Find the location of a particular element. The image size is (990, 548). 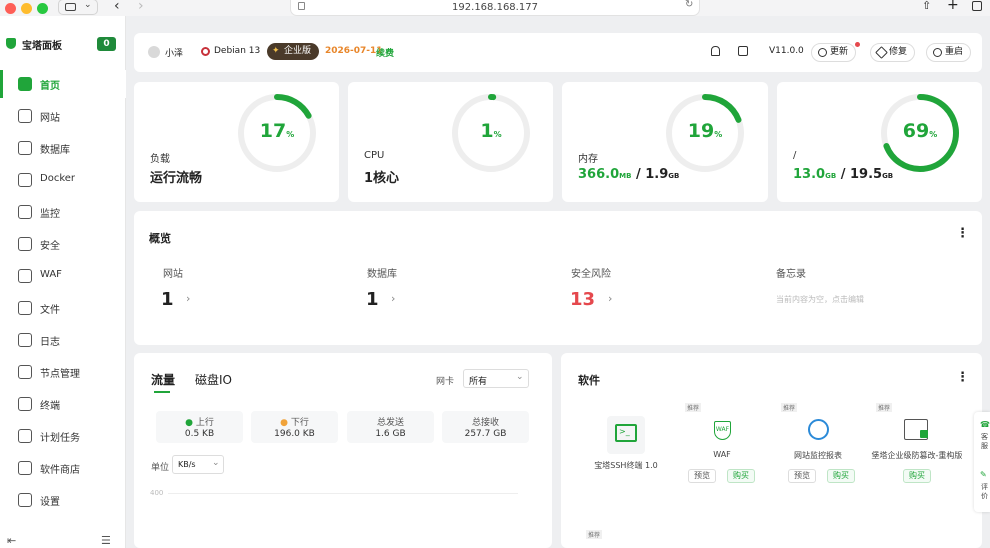

notification-badge: 0 is located at coordinates (106, 44).